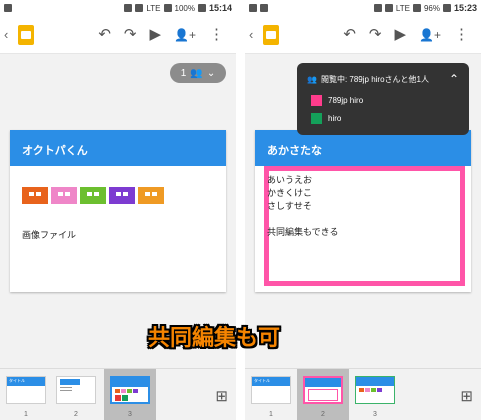  What do you see at coordinates (303, 232) in the screenshot?
I see `text-line: 共同編集もできる` at bounding box center [303, 232].